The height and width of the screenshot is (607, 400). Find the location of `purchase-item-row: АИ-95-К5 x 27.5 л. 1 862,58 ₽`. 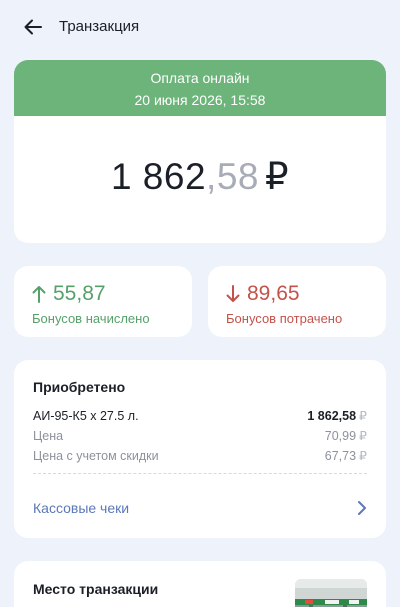

purchase-item-row: АИ-95-К5 x 27.5 л. 1 862,58 ₽ is located at coordinates (200, 416).